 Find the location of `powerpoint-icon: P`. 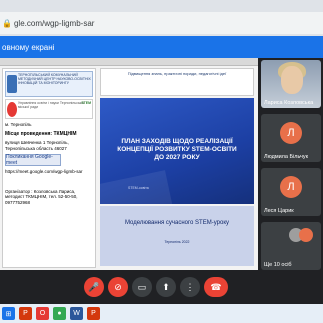

powerpoint-icon: P is located at coordinates (25, 313).